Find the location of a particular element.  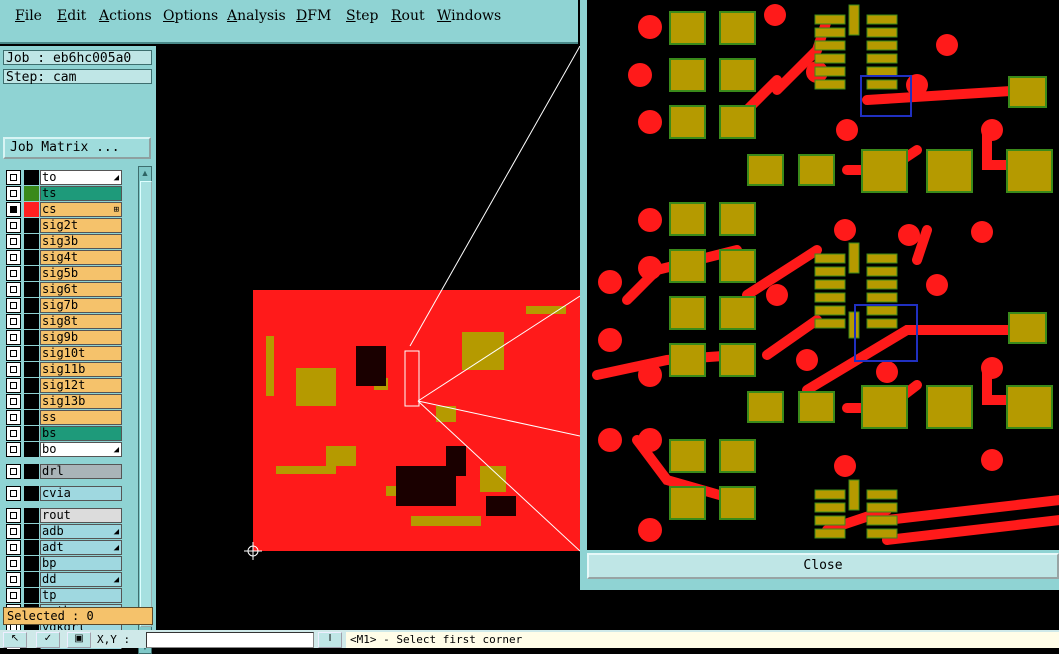

layer-name: tp is located at coordinates (81, 595).